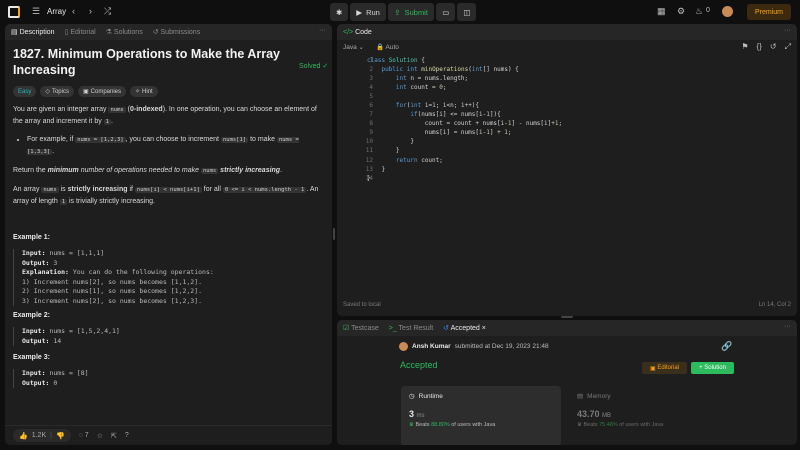 The height and width of the screenshot is (450, 800). What do you see at coordinates (464, 69) in the screenshot?
I see `code-line: public int minOperations(int[] nums) {` at bounding box center [464, 69].